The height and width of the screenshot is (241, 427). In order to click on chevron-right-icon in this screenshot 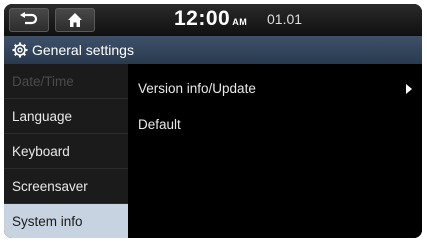, I will do `click(409, 89)`.